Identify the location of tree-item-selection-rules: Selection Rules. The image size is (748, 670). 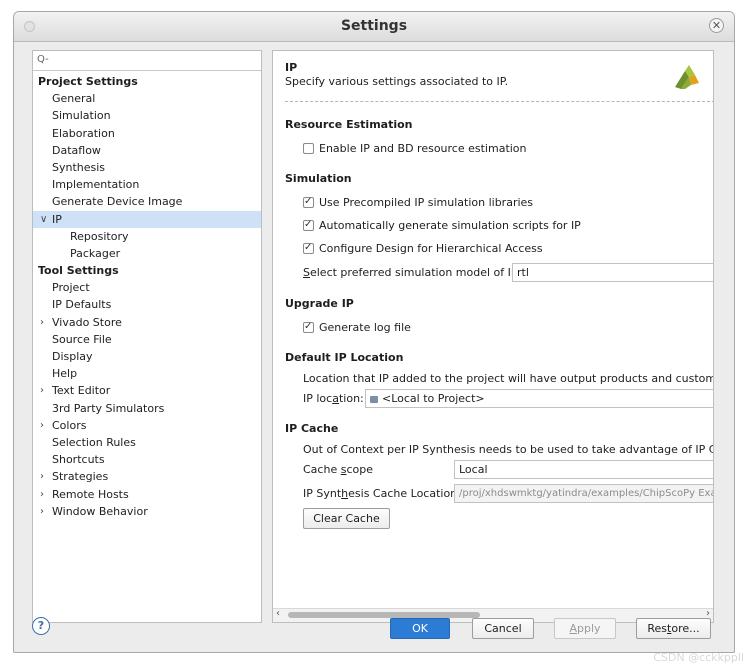
(147, 442).